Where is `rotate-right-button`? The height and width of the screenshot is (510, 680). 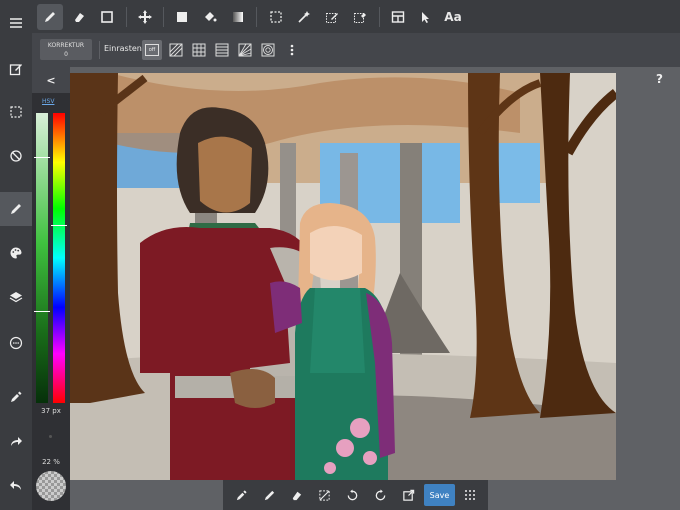
rotate-right-button is located at coordinates (380, 495).